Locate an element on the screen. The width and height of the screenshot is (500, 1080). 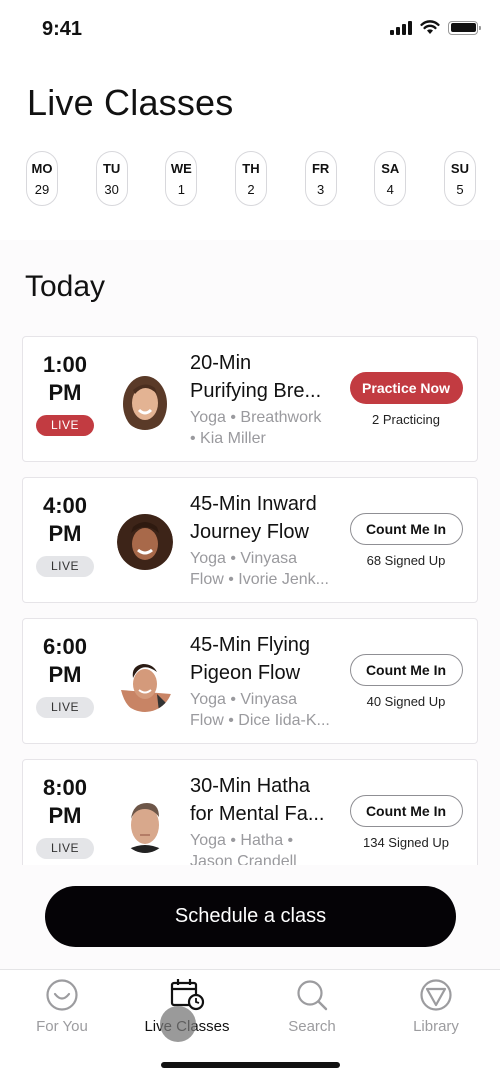
day-pill-sa: SA 4 is located at coordinates (390, 178).